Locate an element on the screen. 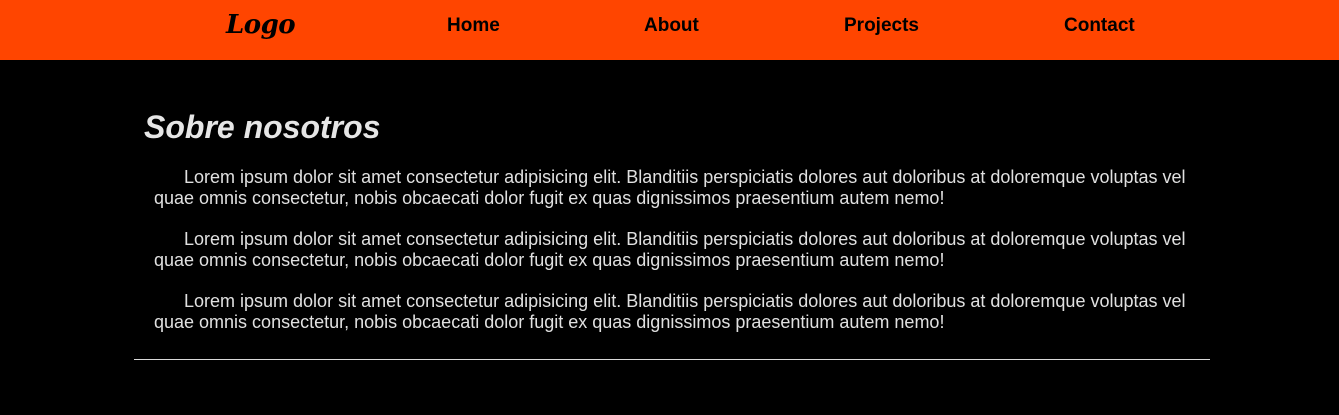 The image size is (1339, 415). top-navbar: Logo Home About Projects Contact is located at coordinates (669, 30).